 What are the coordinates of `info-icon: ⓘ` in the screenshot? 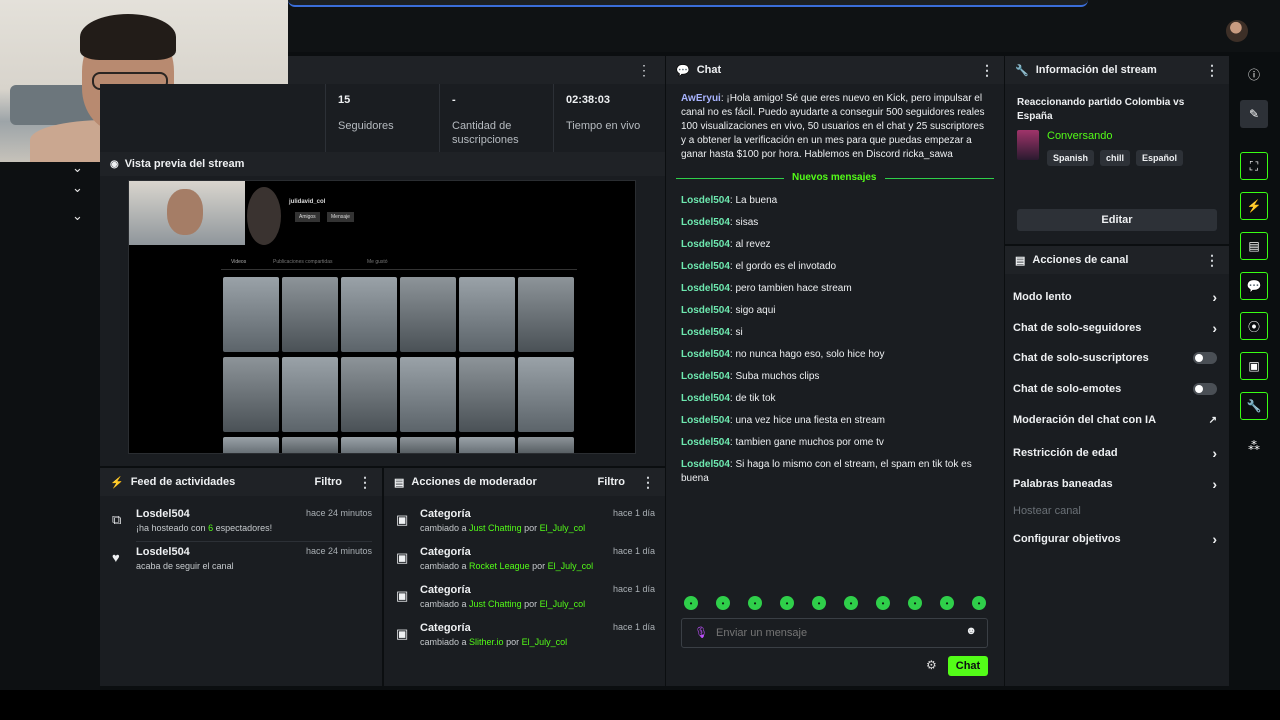 It's located at (1254, 74).